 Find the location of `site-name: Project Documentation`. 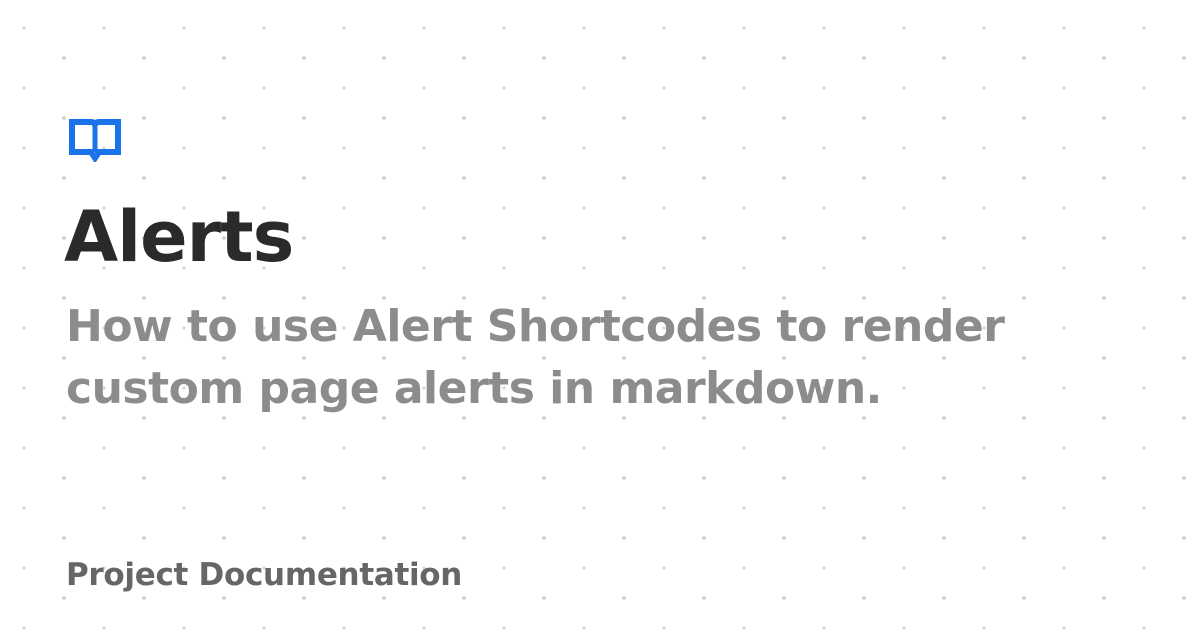

site-name: Project Documentation is located at coordinates (264, 575).